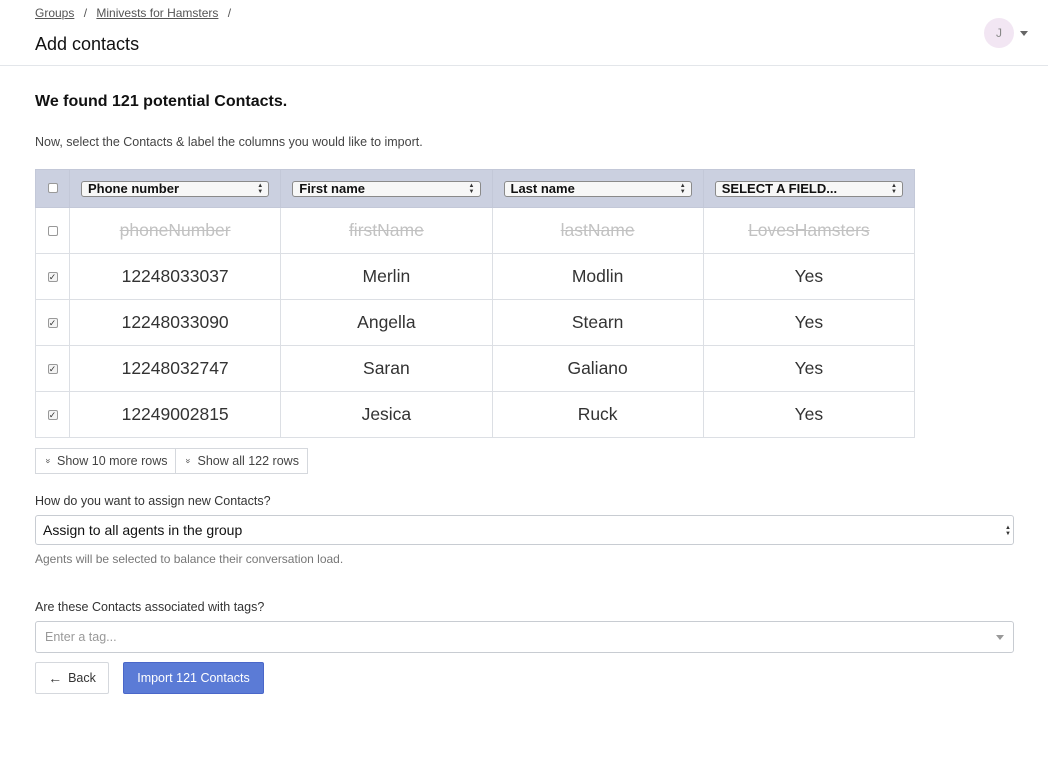 This screenshot has width=1048, height=768. I want to click on table-cell: 12248032747, so click(175, 368).